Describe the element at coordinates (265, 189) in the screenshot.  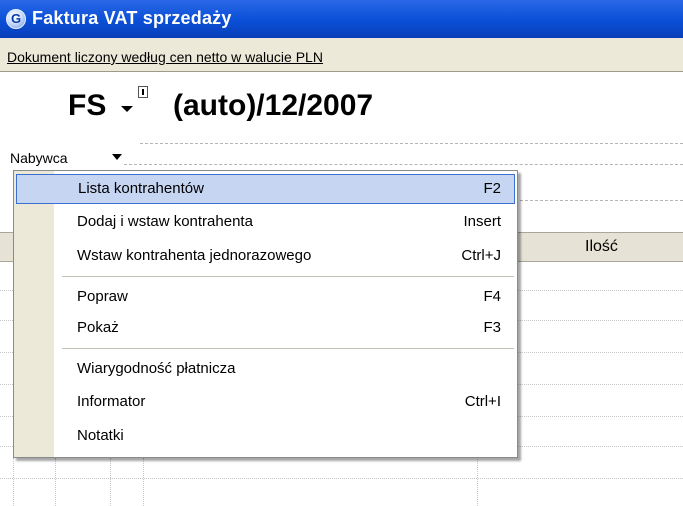
I see `menu-item-lista-kontrahentow: Lista kontrahentów F2` at that location.